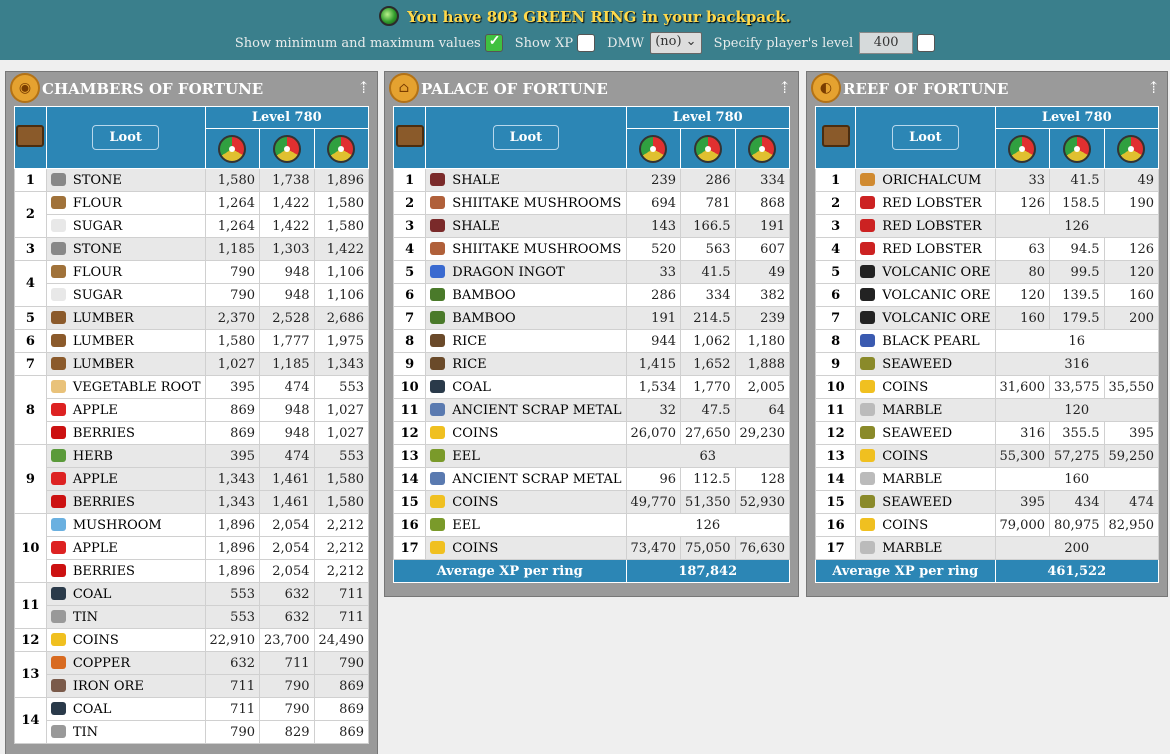 The height and width of the screenshot is (754, 1170). What do you see at coordinates (97, 180) in the screenshot?
I see `item-name: STONE` at bounding box center [97, 180].